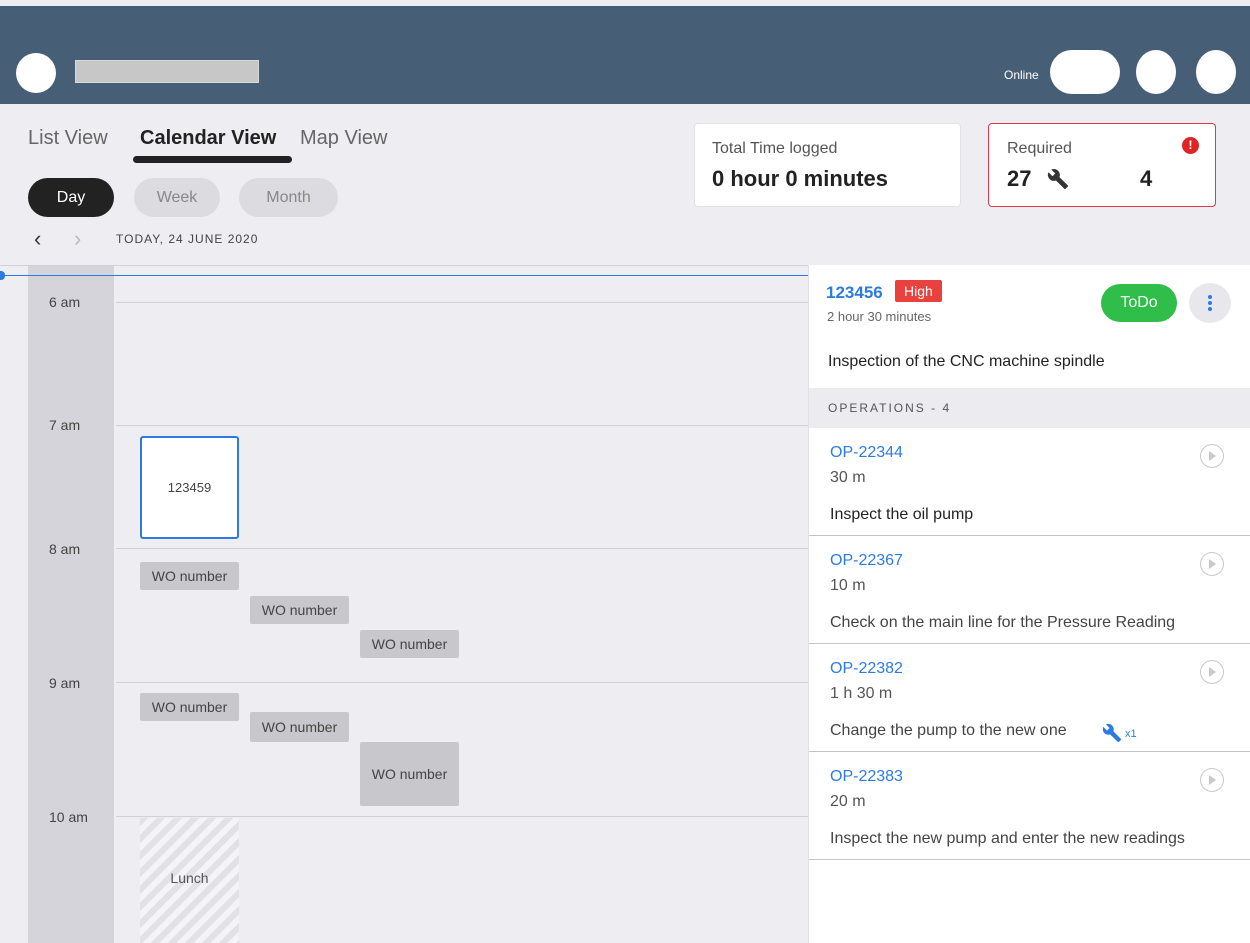 This screenshot has height=943, width=1250. Describe the element at coordinates (866, 453) in the screenshot. I see `operation-code: OP-22344` at that location.